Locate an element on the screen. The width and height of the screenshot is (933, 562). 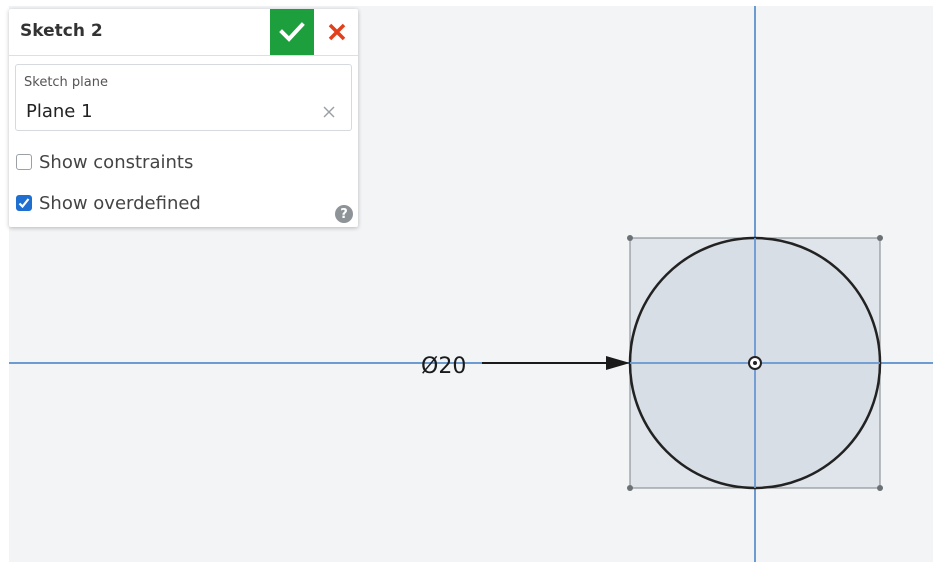
circle-center-dot is located at coordinates (755, 363).